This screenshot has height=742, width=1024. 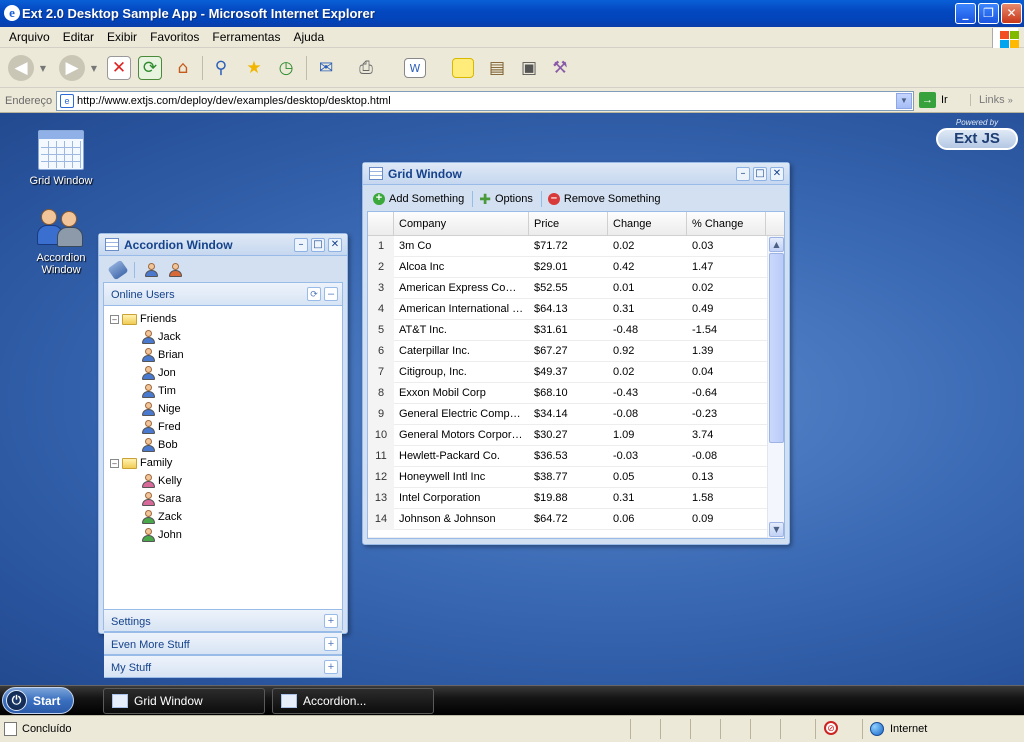 What do you see at coordinates (119, 68) in the screenshot?
I see `stop-icon: ✕` at bounding box center [119, 68].